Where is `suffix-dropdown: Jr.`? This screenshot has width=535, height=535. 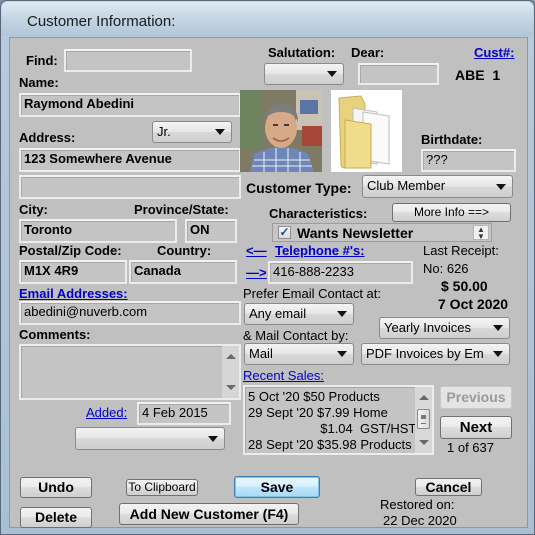
suffix-dropdown: Jr. is located at coordinates (192, 132).